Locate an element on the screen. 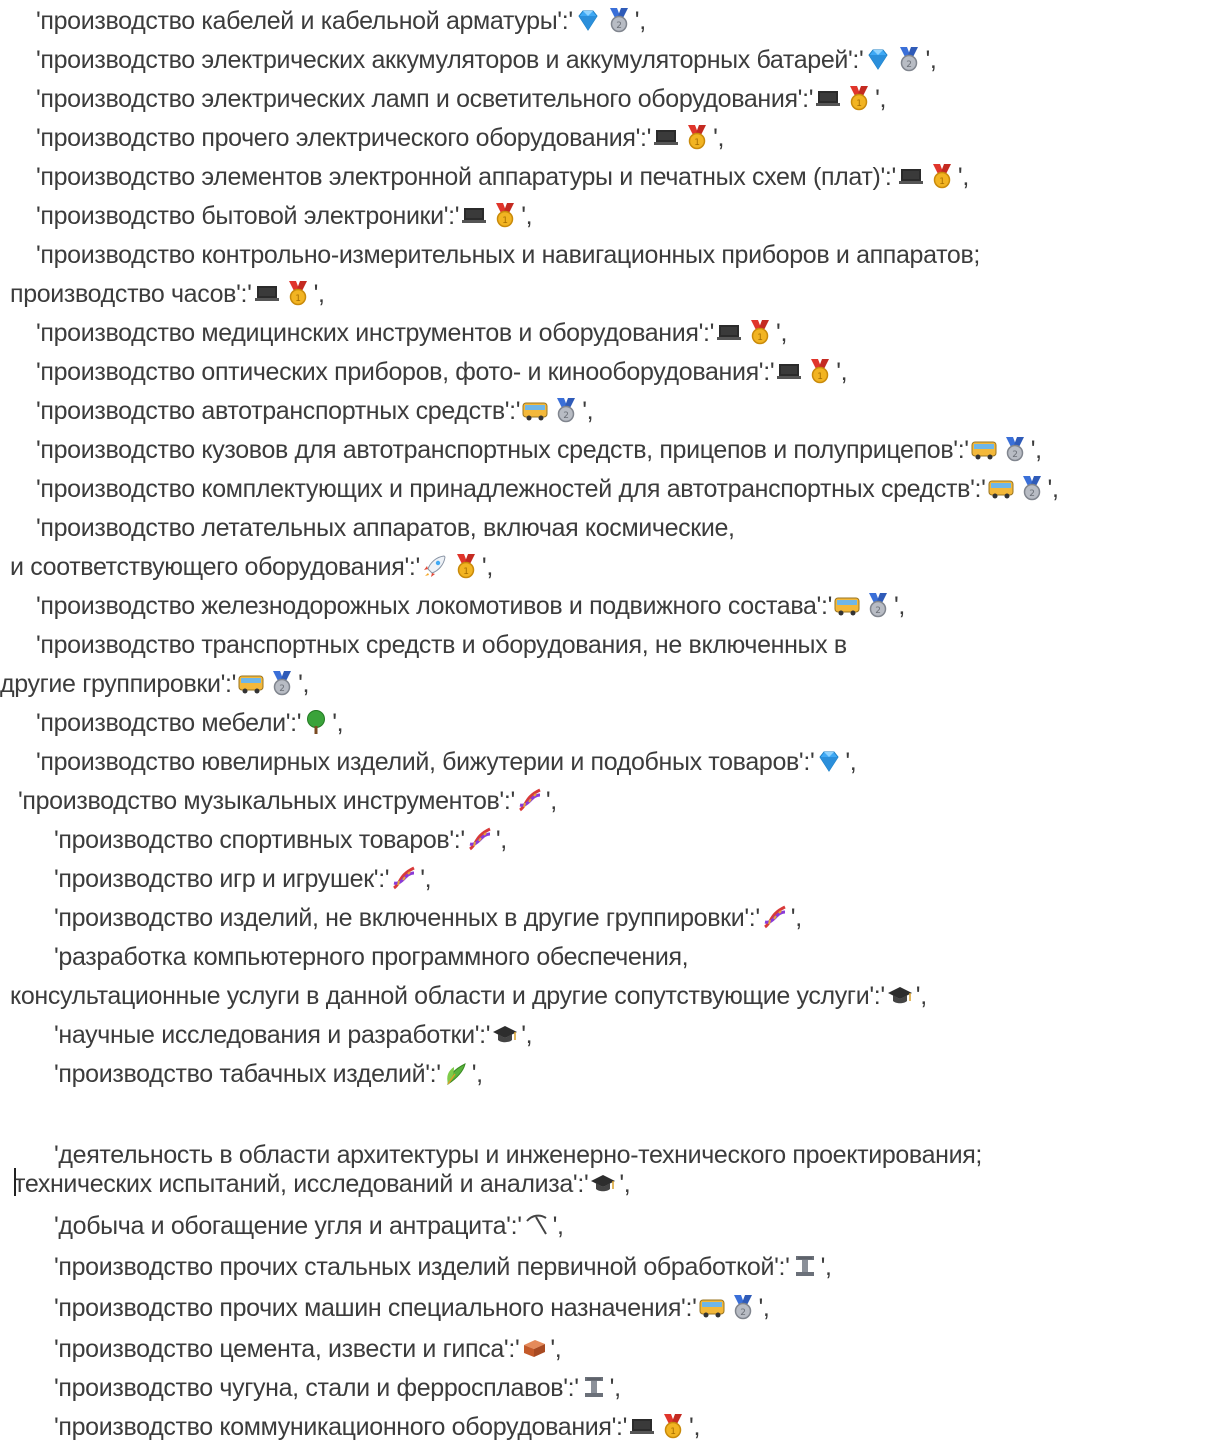 The height and width of the screenshot is (1450, 1221). line-text: и соответствующего оборудования':' is located at coordinates (215, 567).